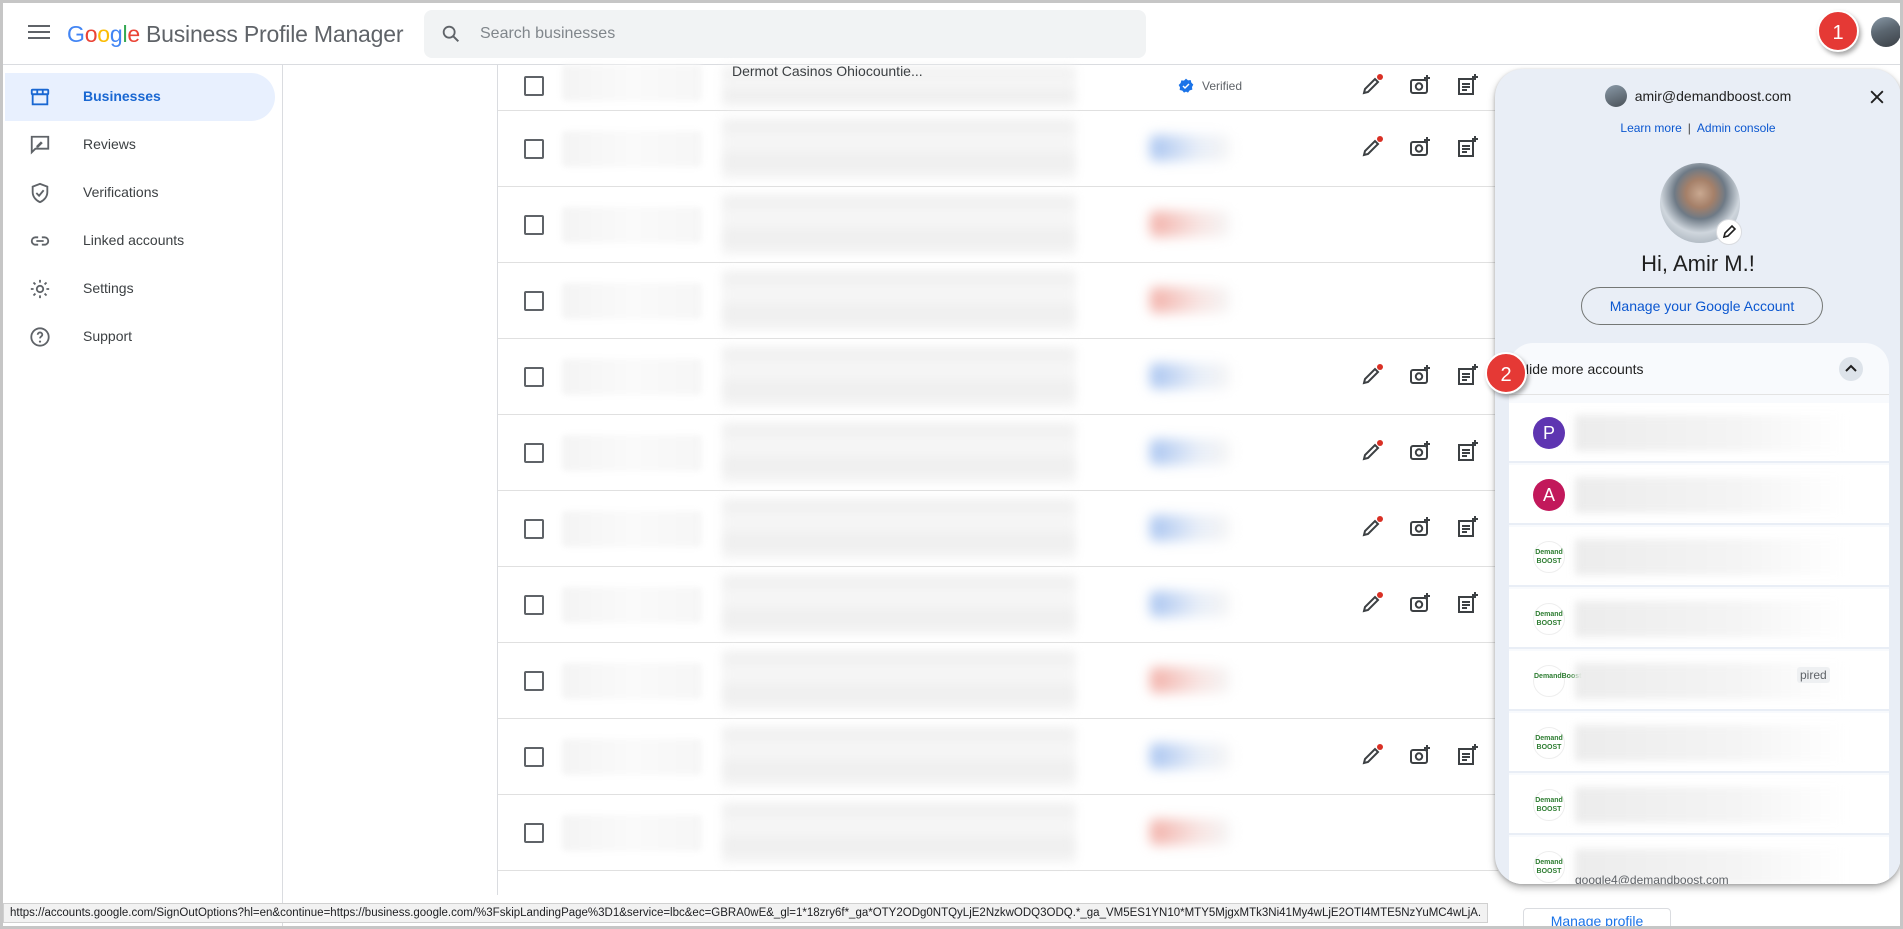  What do you see at coordinates (1838, 31) in the screenshot?
I see `annotation-badge-1: 1` at bounding box center [1838, 31].